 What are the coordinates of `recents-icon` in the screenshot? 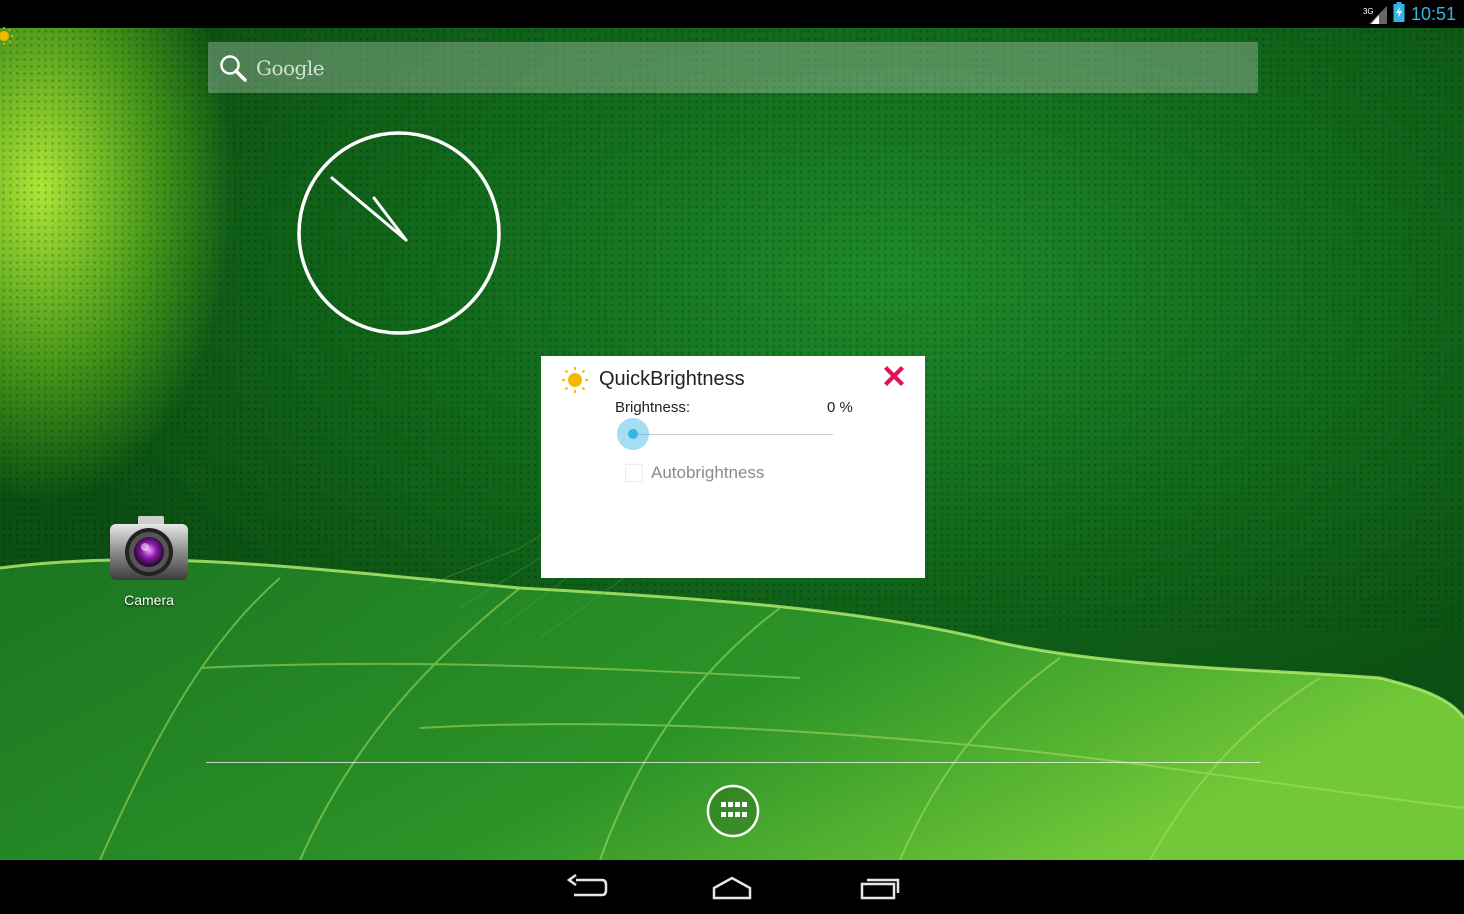 It's located at (880, 887).